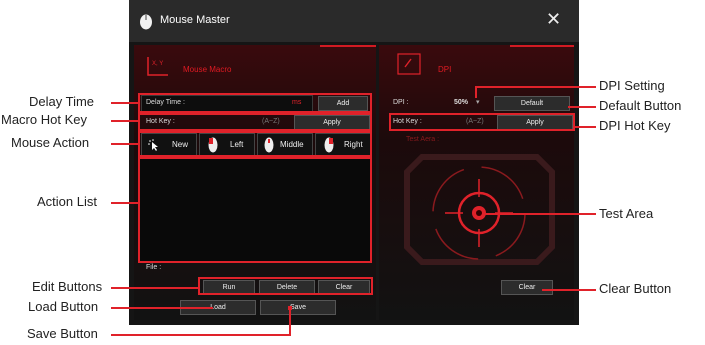 The image size is (705, 345). I want to click on close-button: ✕, so click(553, 19).